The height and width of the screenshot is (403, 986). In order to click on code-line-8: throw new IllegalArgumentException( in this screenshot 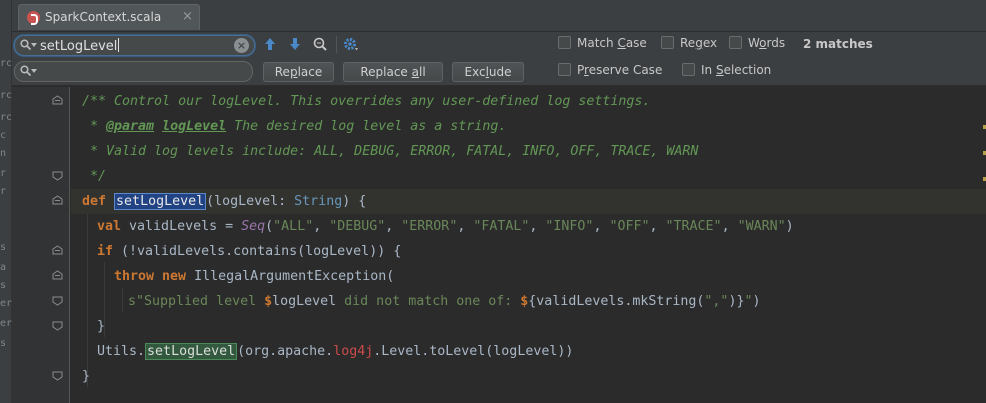, I will do `click(528, 276)`.